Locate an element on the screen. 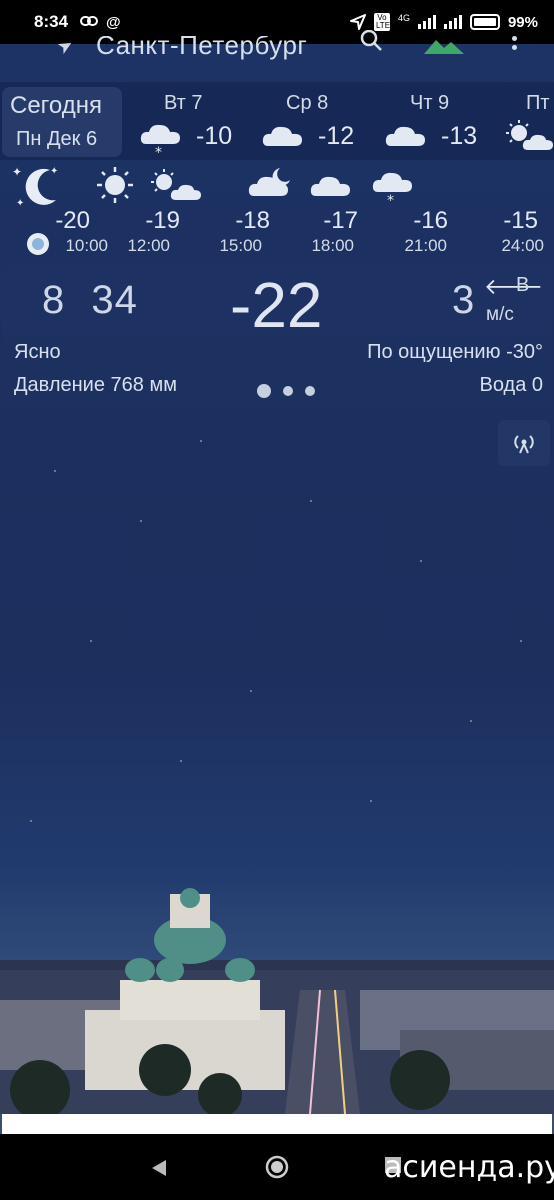 This screenshot has height=1200, width=554. battery-icon is located at coordinates (484, 22).